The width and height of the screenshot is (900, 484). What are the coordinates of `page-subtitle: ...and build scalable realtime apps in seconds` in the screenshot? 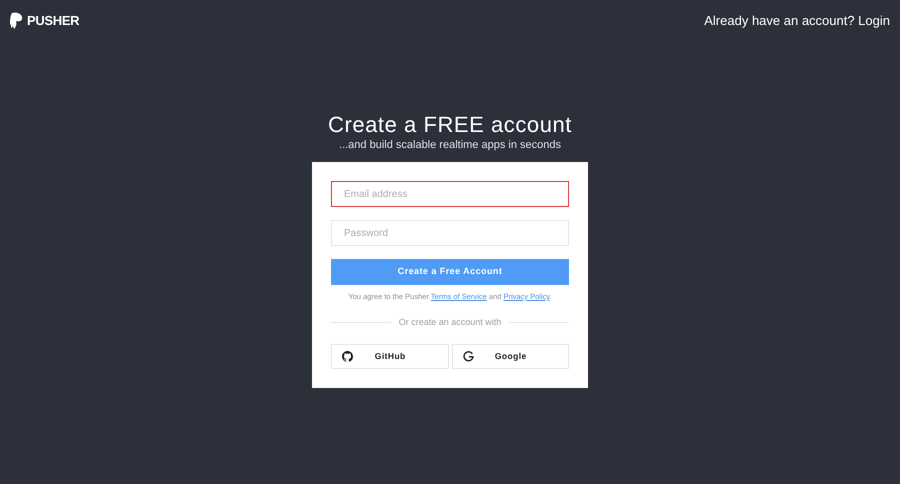 It's located at (450, 145).